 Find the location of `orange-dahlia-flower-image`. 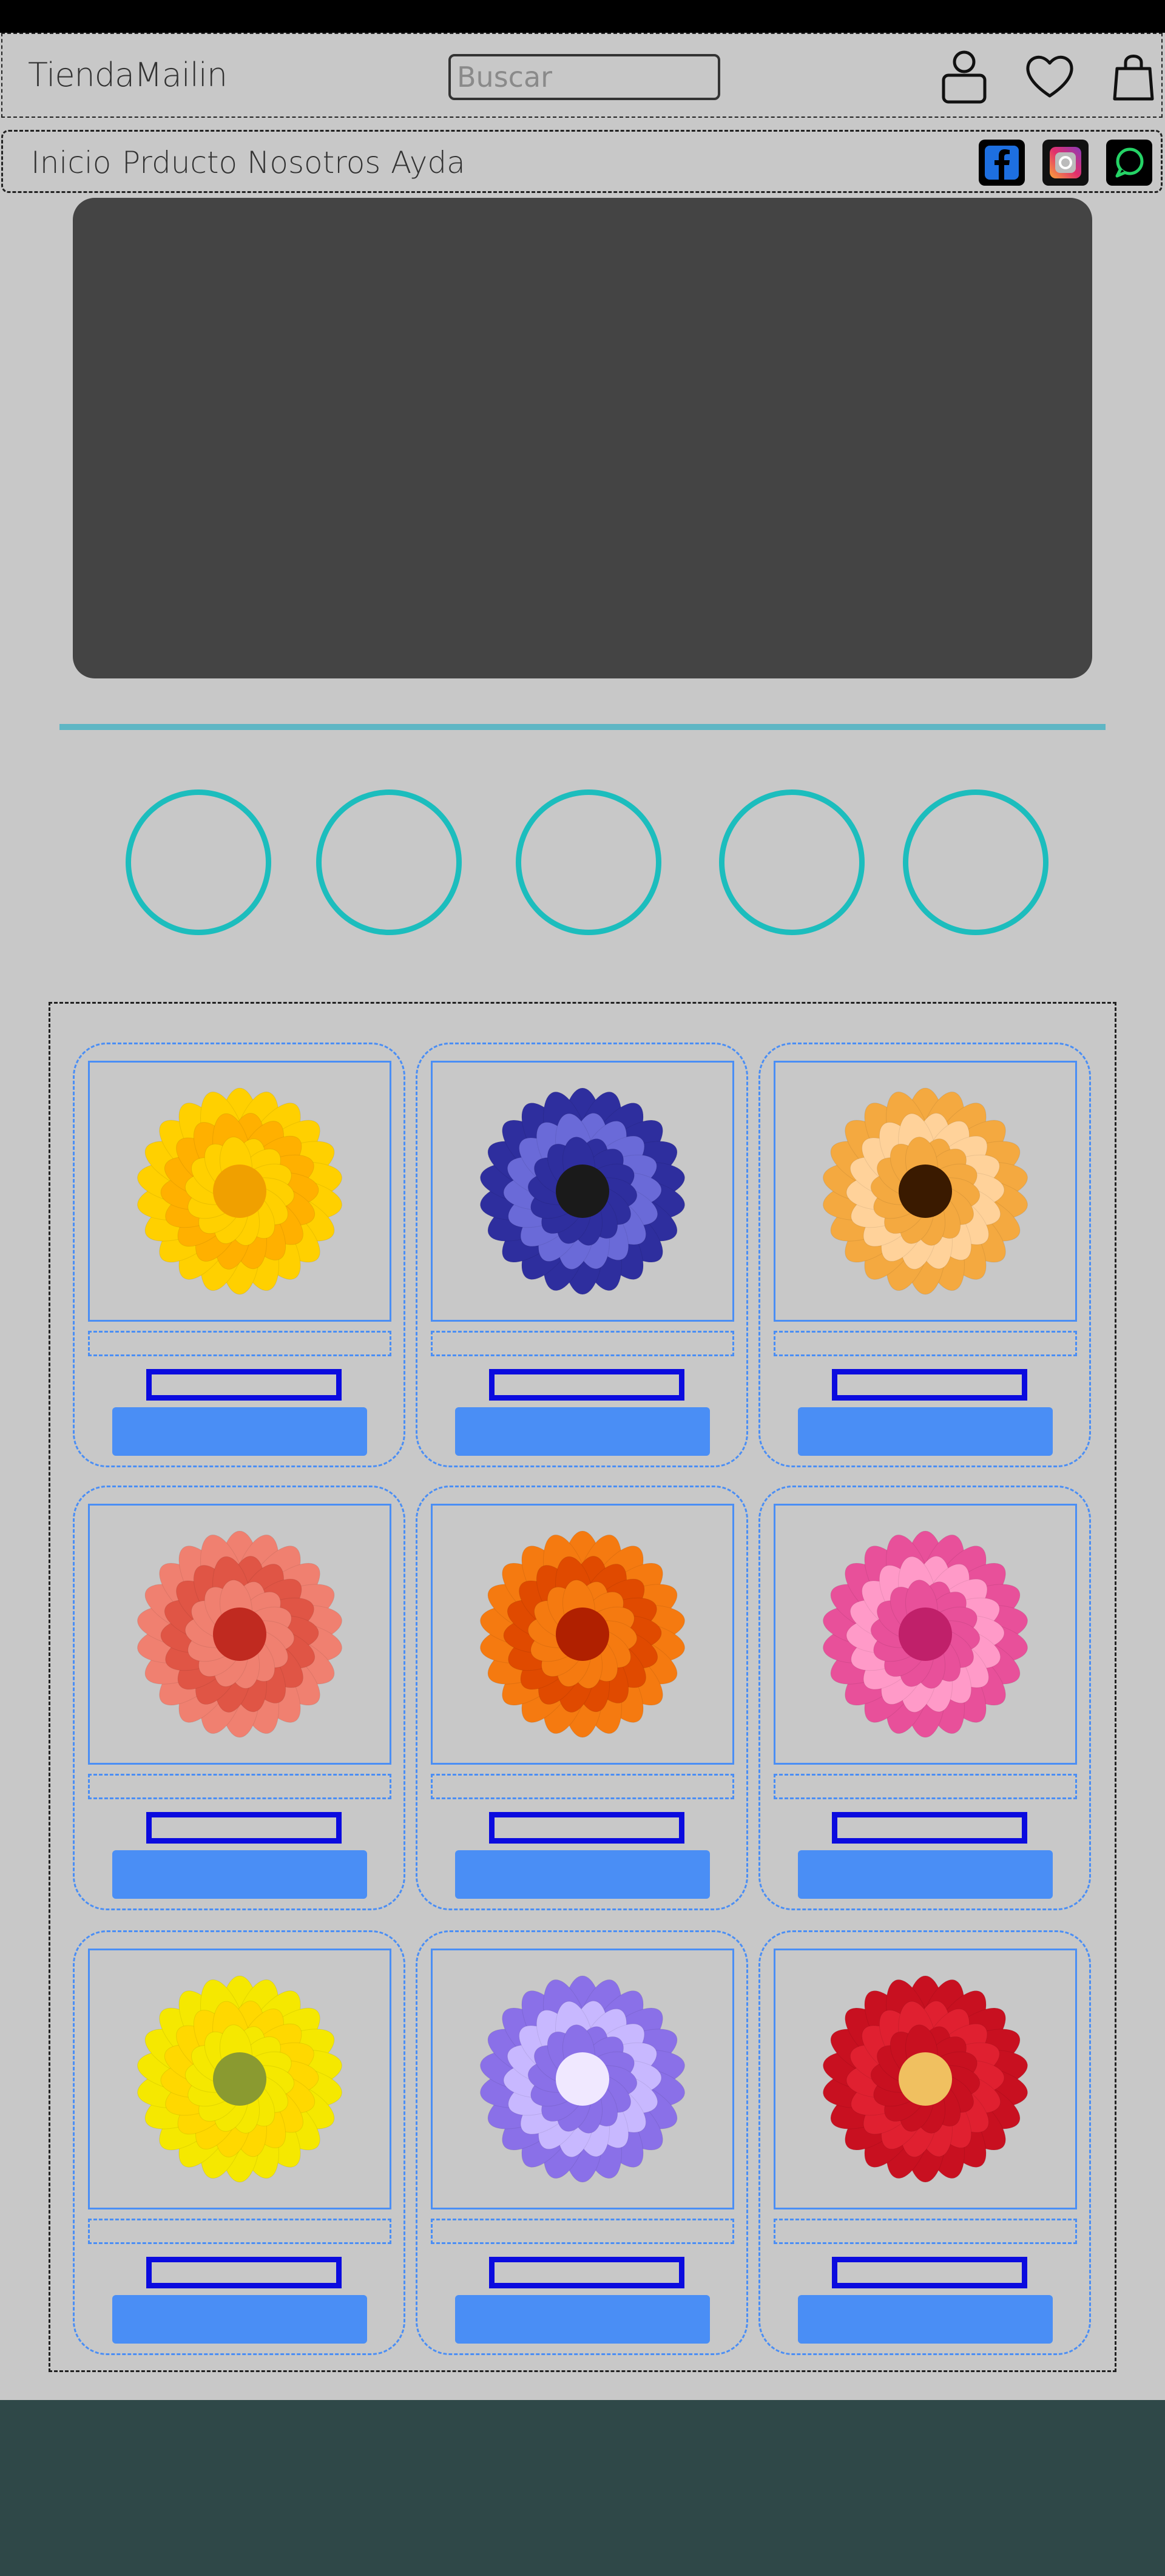

orange-dahlia-flower-image is located at coordinates (582, 1634).